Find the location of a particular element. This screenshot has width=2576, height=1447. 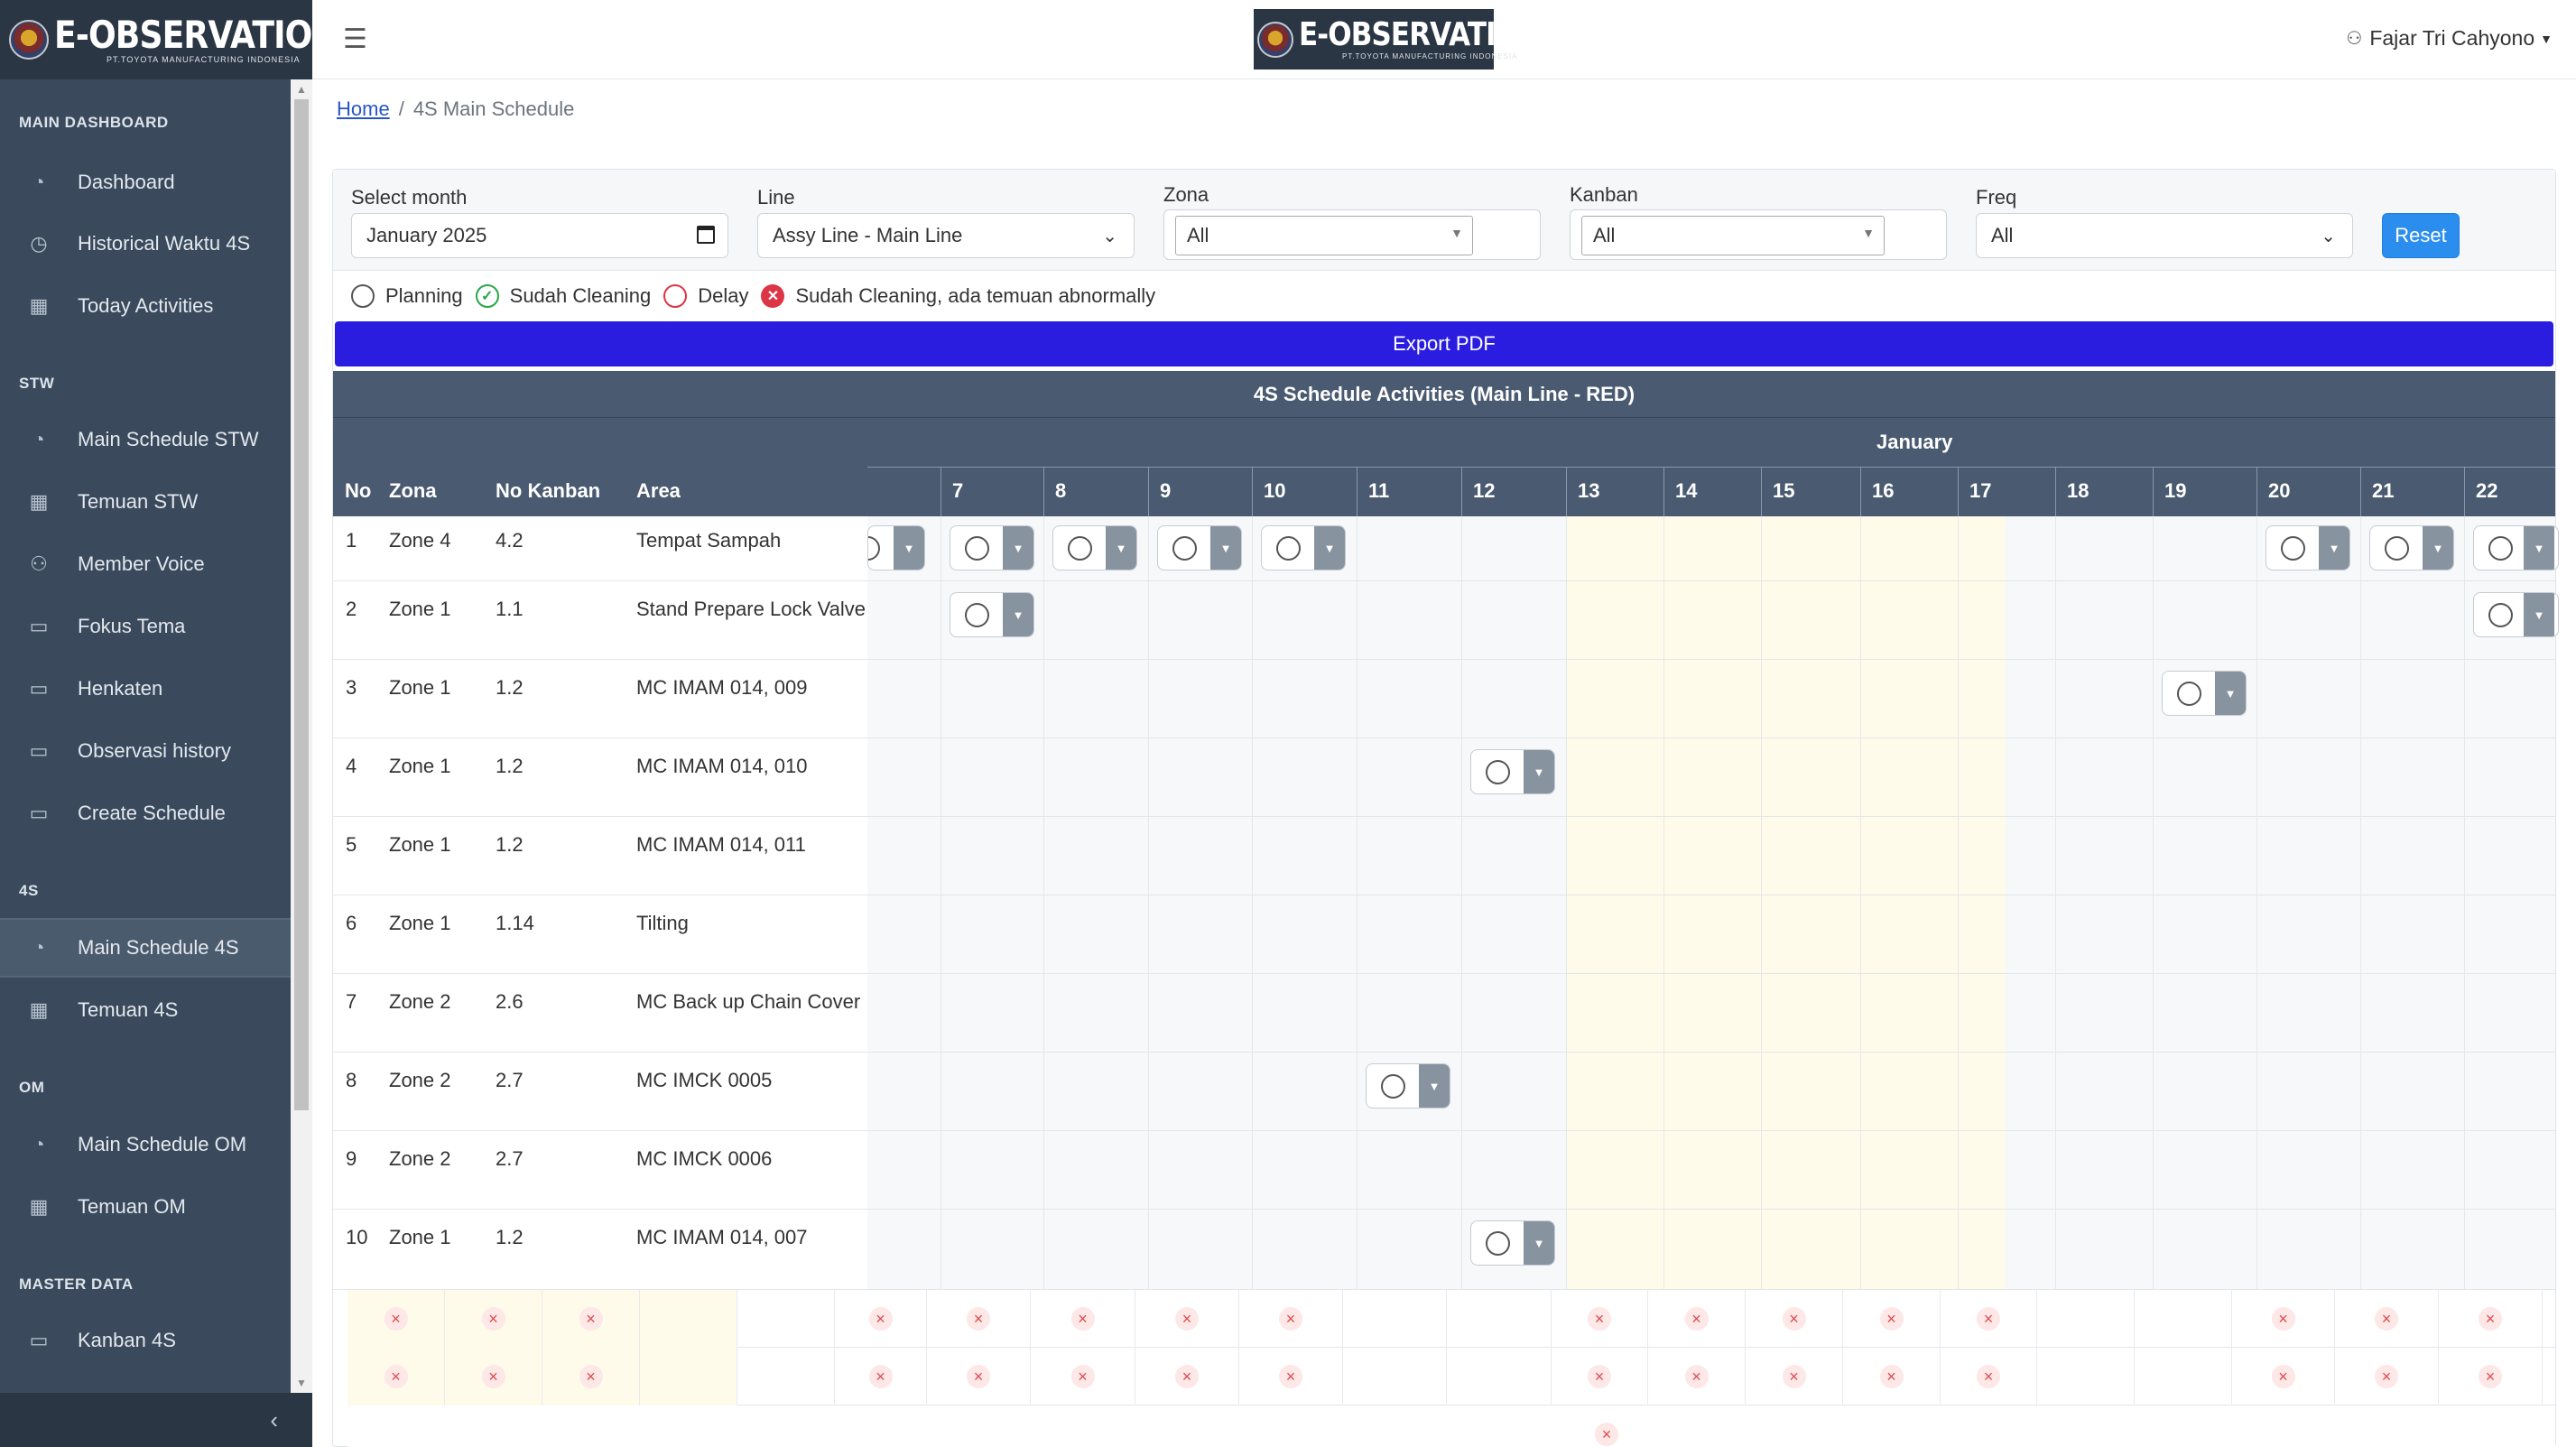

scroll-up-arrow-icon: ▲ is located at coordinates (301, 90).